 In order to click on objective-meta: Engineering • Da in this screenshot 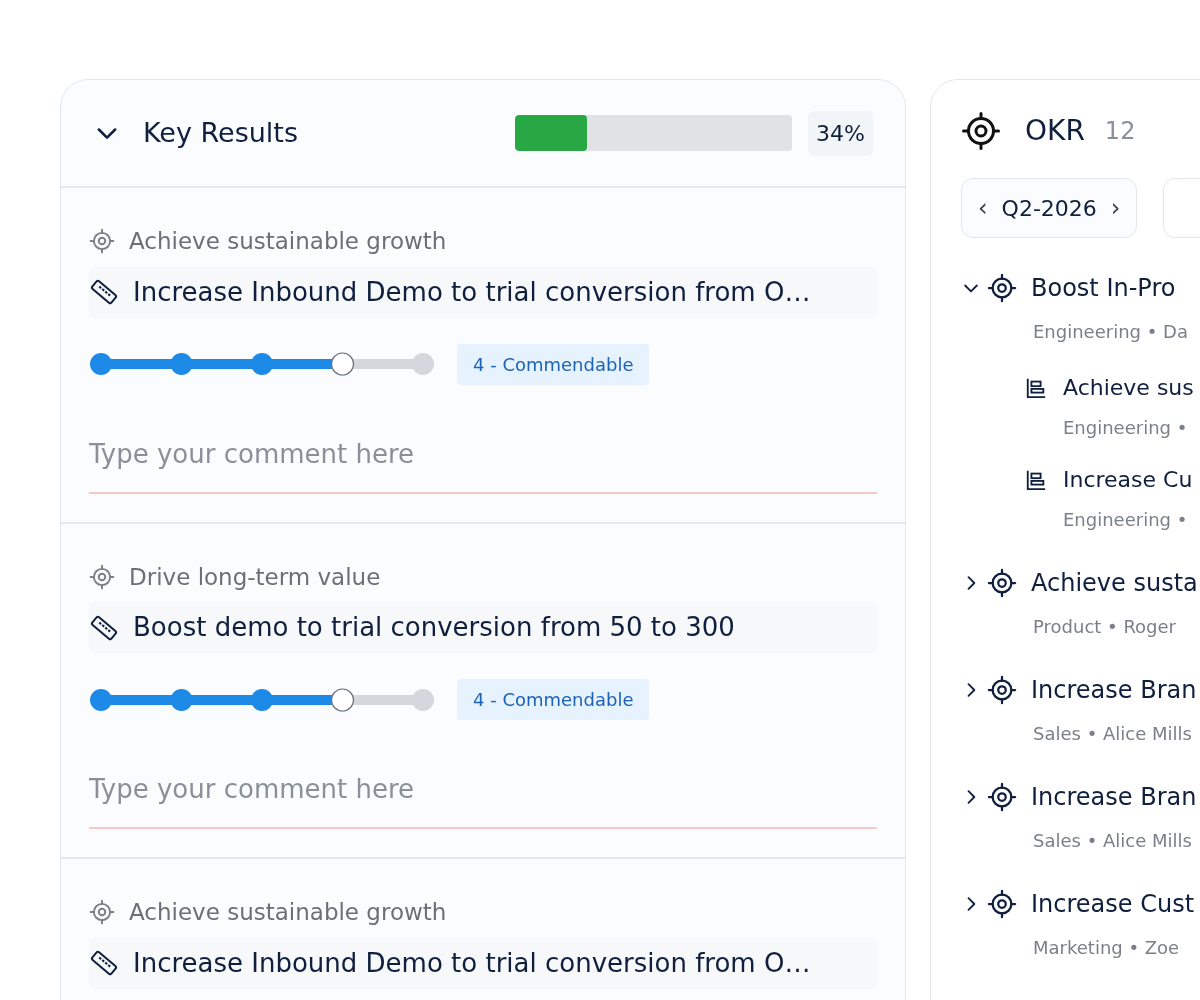, I will do `click(1111, 332)`.